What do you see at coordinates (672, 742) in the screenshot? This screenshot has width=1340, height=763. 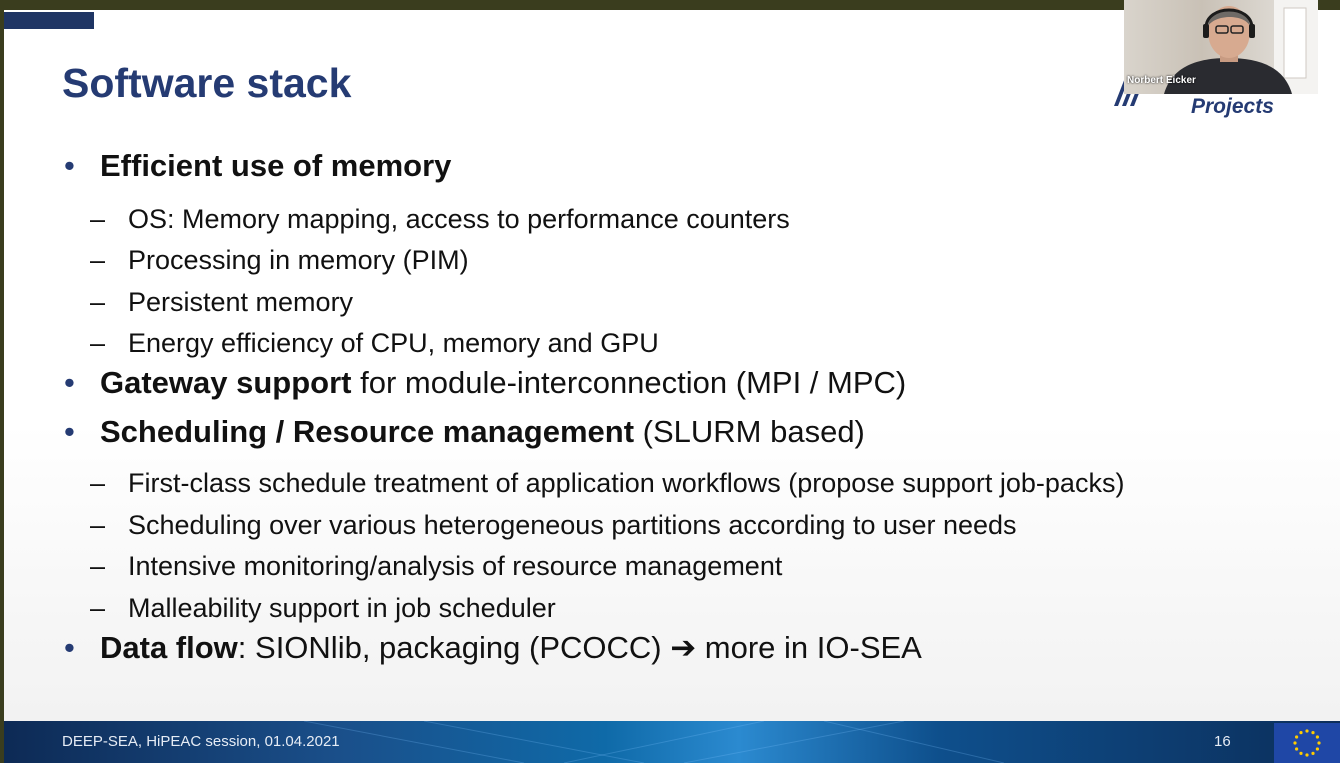 I see `slide-footer: DEEP-SEA, HiPEAC session, 01.04.2021 16` at bounding box center [672, 742].